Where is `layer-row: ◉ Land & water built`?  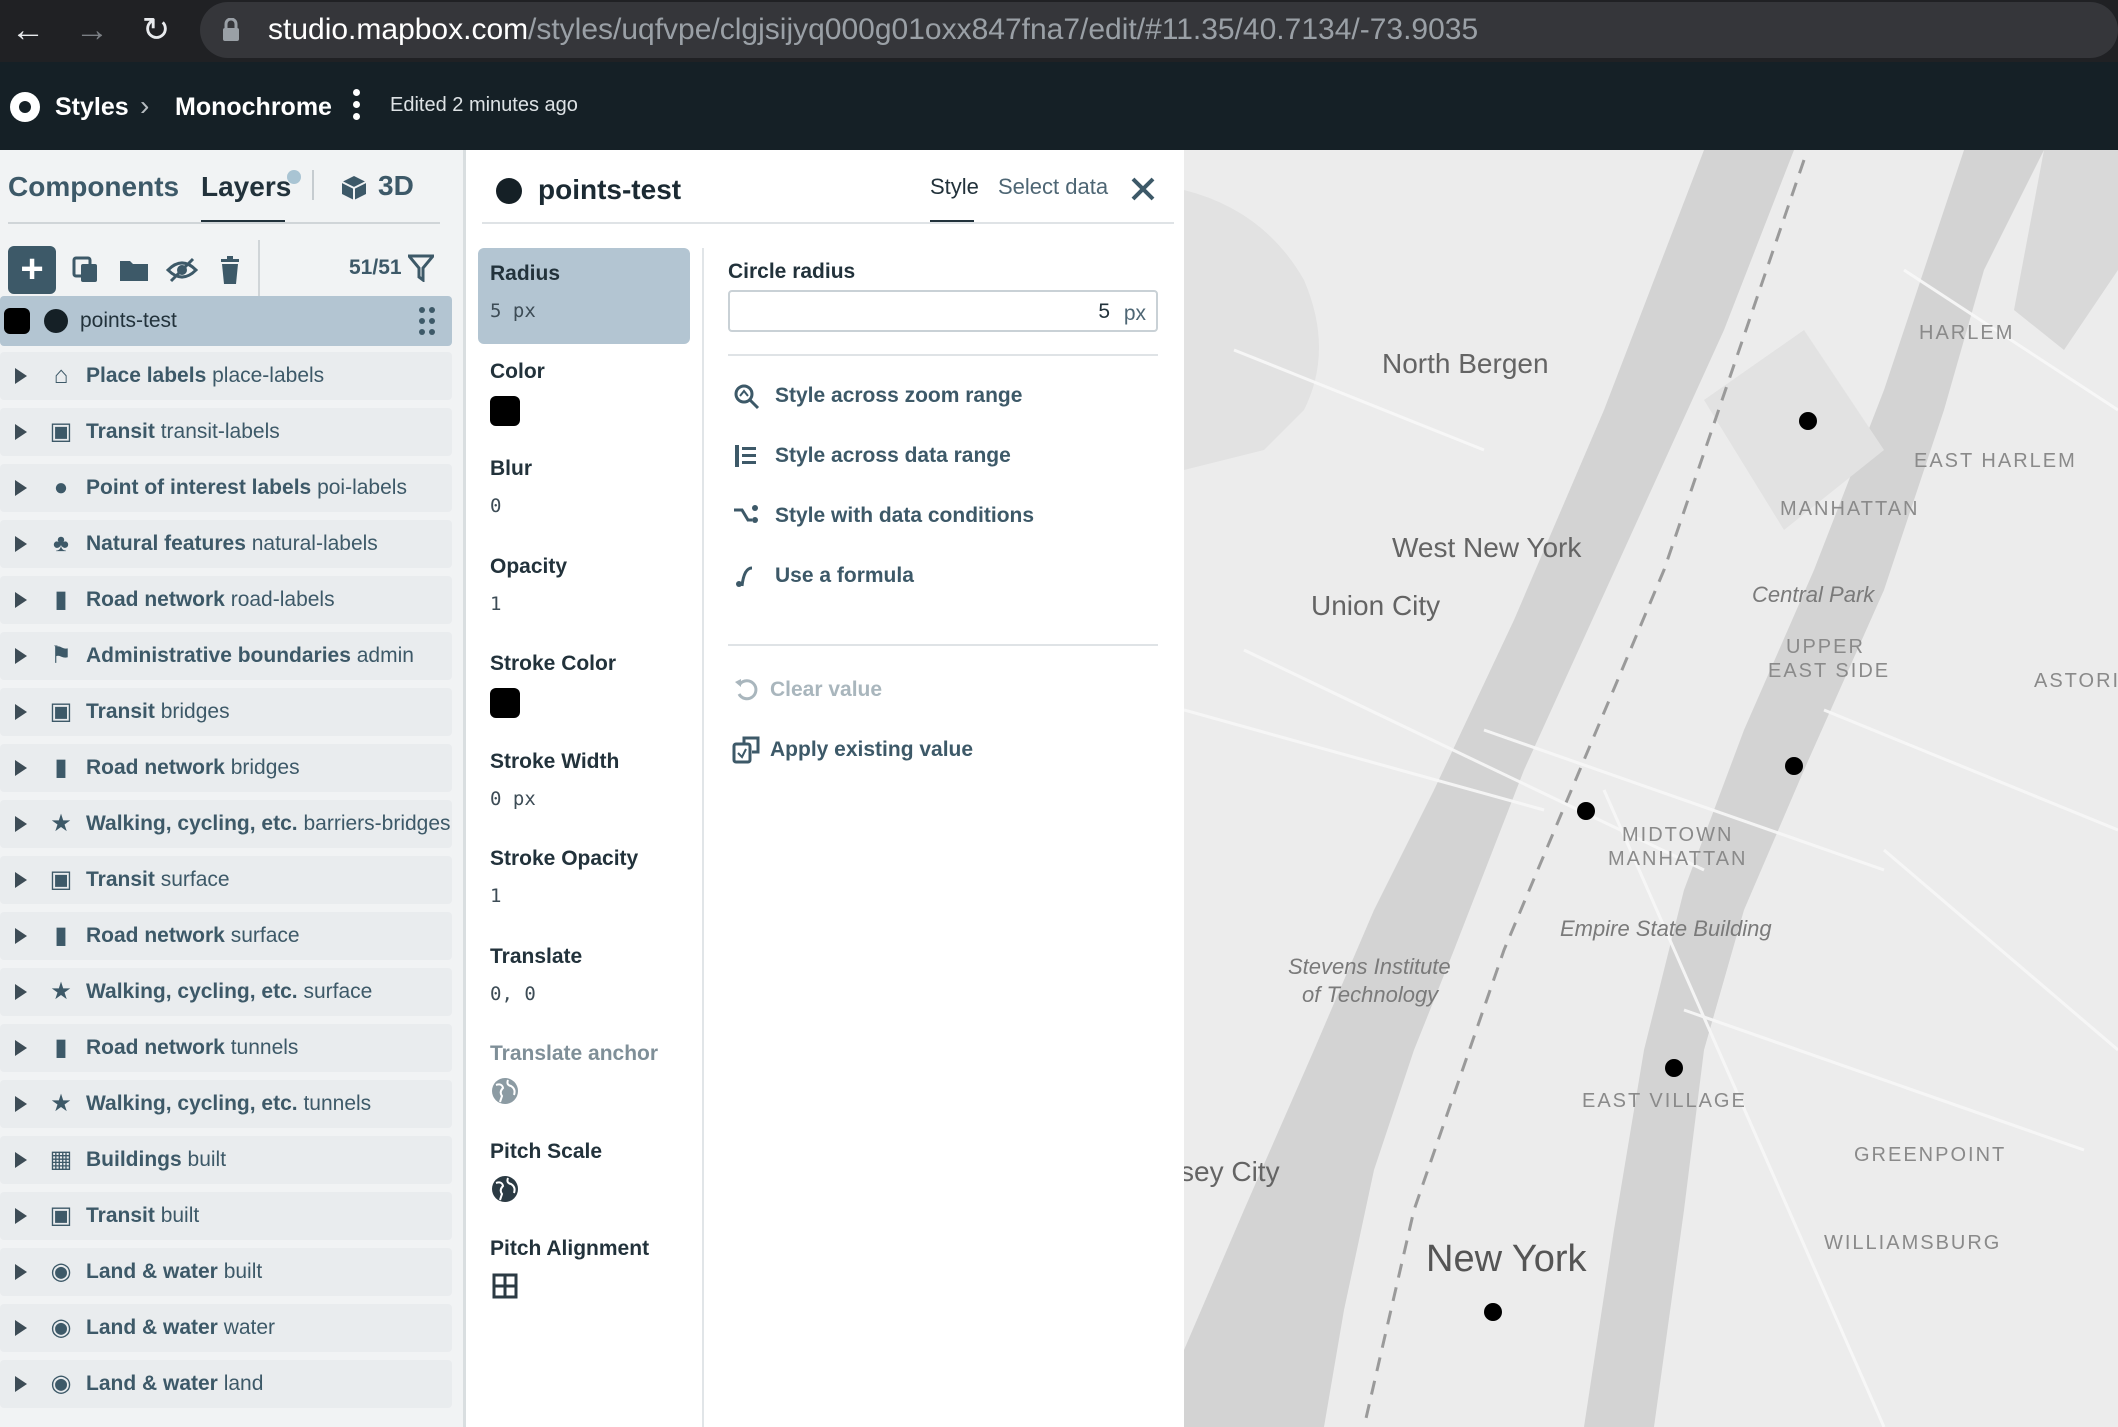
layer-row: ◉ Land & water built is located at coordinates (226, 1272).